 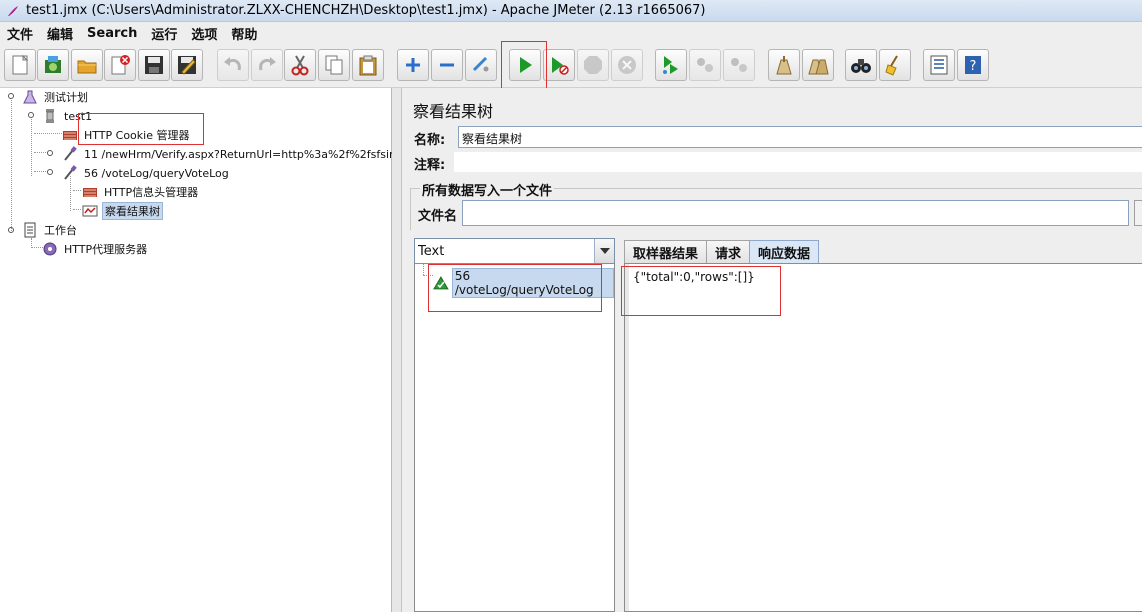 I want to click on start-no-pauses-icon, so click(x=560, y=66).